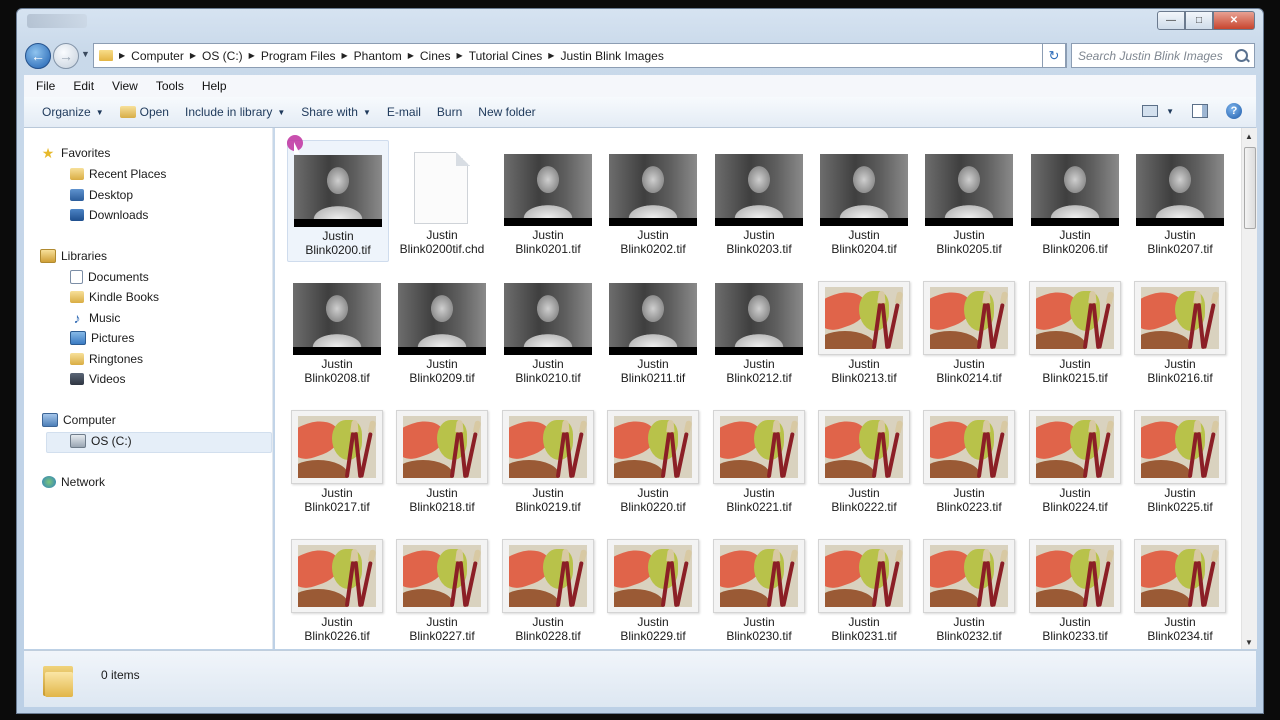 This screenshot has height=720, width=1280. I want to click on nav-desktop: Desktop, so click(101, 195).